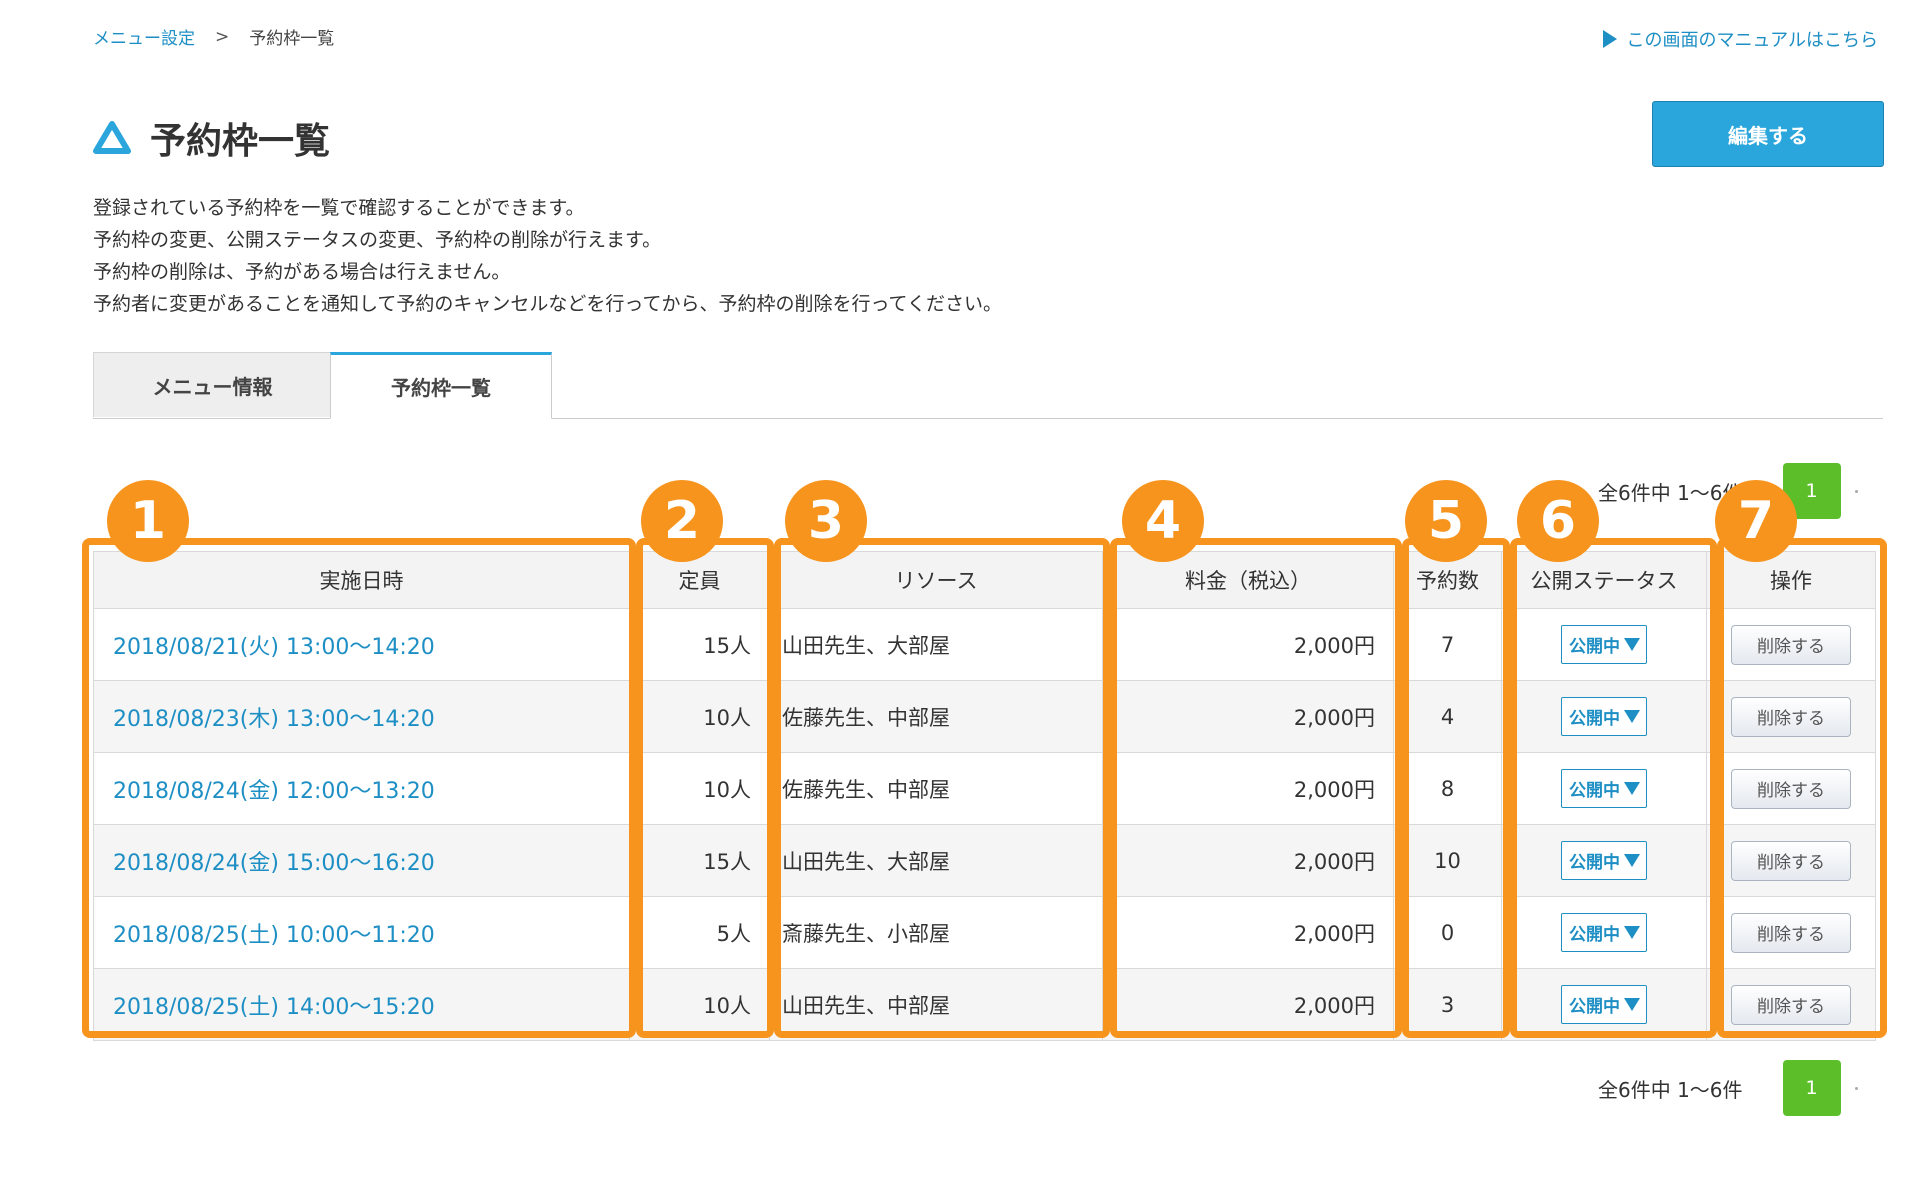  Describe the element at coordinates (144, 36) in the screenshot. I see `breadcrumb-menu-settings-link: メニュー設定` at that location.